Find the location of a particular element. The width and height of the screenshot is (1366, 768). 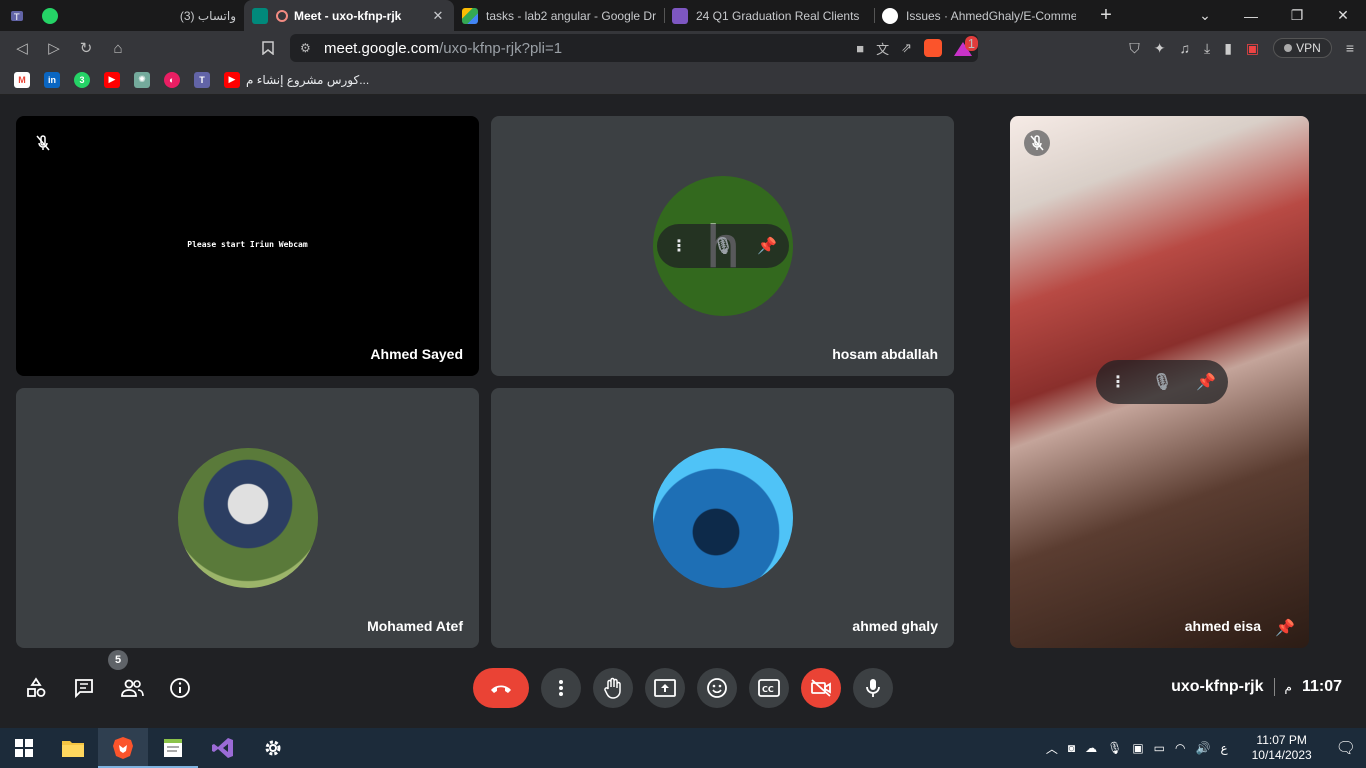

camera-off-button is located at coordinates (821, 688).